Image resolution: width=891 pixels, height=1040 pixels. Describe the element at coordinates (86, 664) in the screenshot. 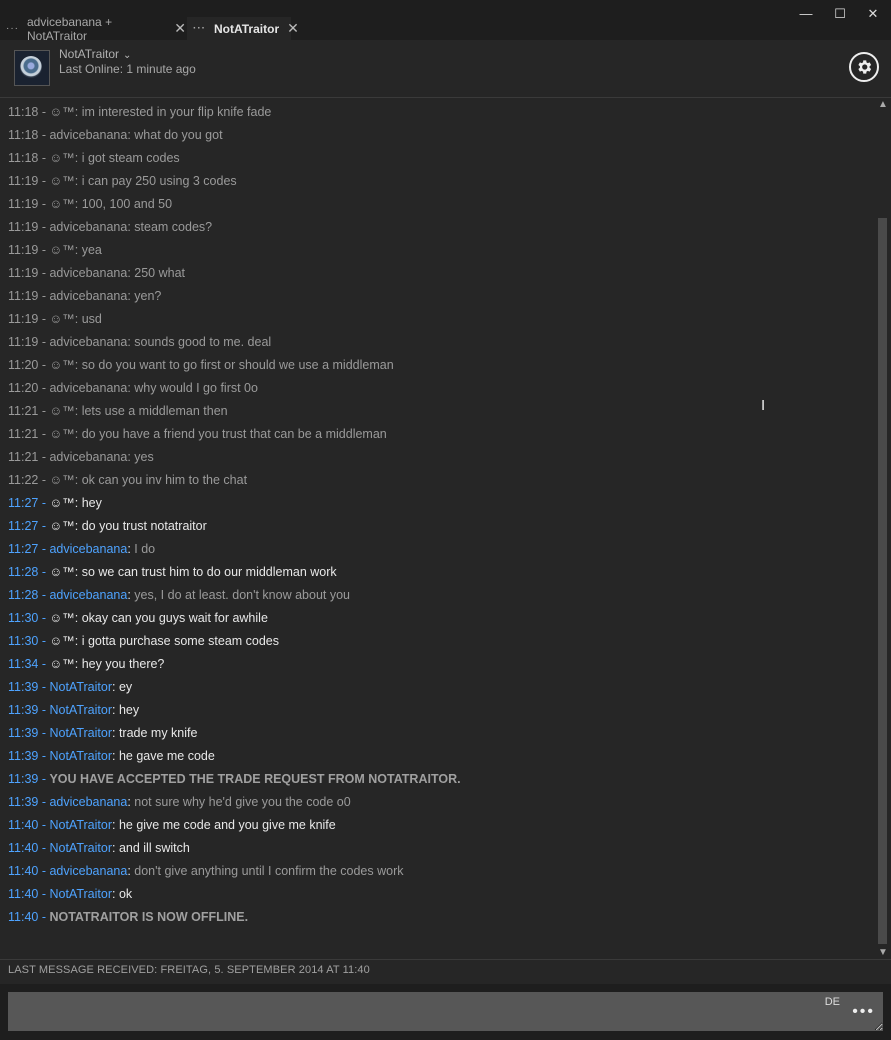

I see `chat-message: 11:34 - ☺™: hey you there?` at that location.